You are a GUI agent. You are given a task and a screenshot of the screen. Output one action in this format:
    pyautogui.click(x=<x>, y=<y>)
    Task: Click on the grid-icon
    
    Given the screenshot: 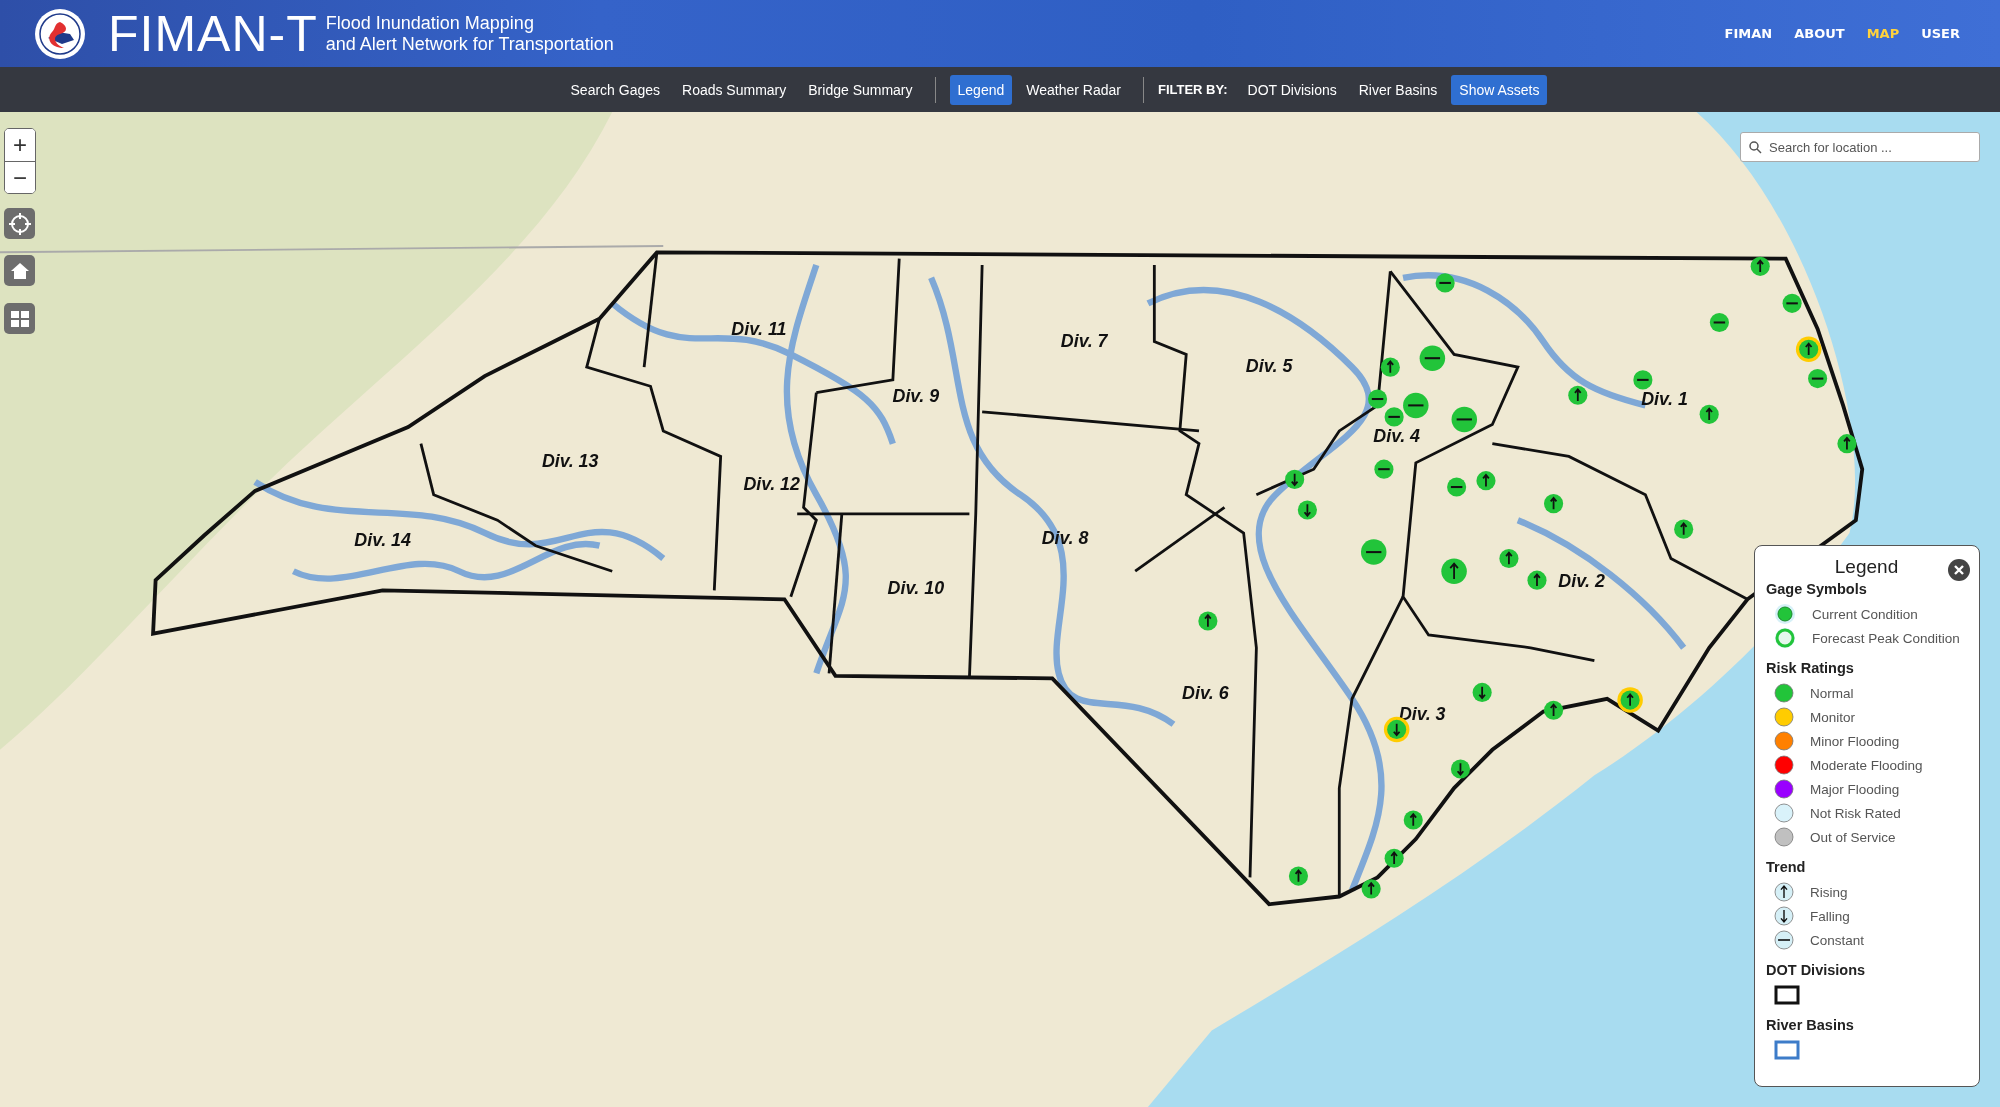 What is the action you would take?
    pyautogui.click(x=19, y=318)
    